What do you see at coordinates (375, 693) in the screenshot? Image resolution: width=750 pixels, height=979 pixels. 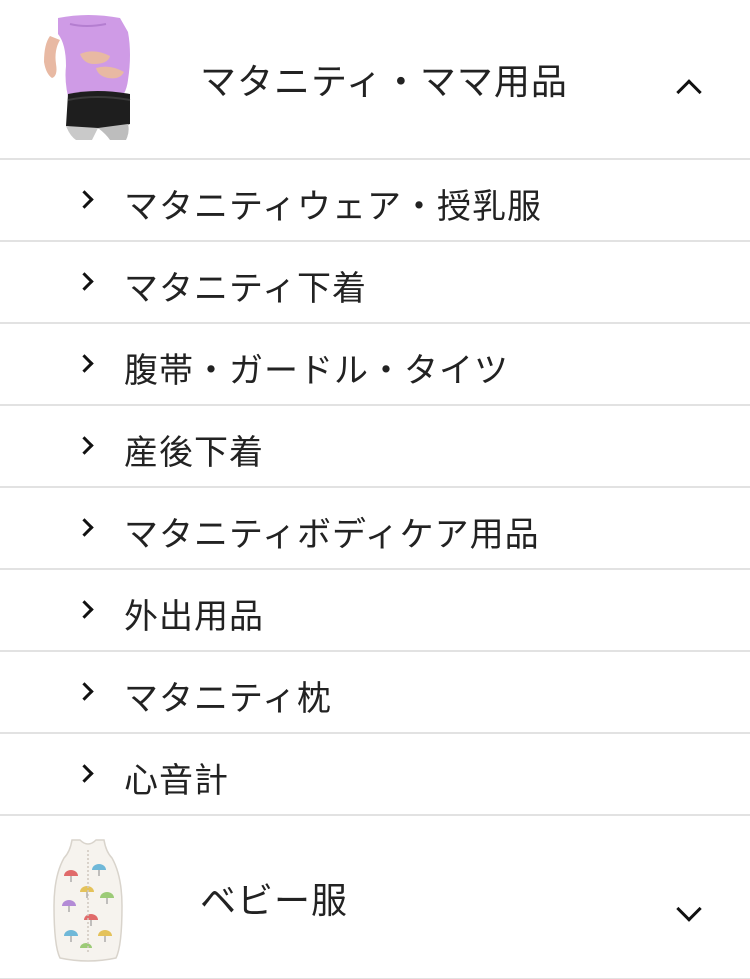 I see `subcategory-item-maternity-pillow: マタニティ枕` at bounding box center [375, 693].